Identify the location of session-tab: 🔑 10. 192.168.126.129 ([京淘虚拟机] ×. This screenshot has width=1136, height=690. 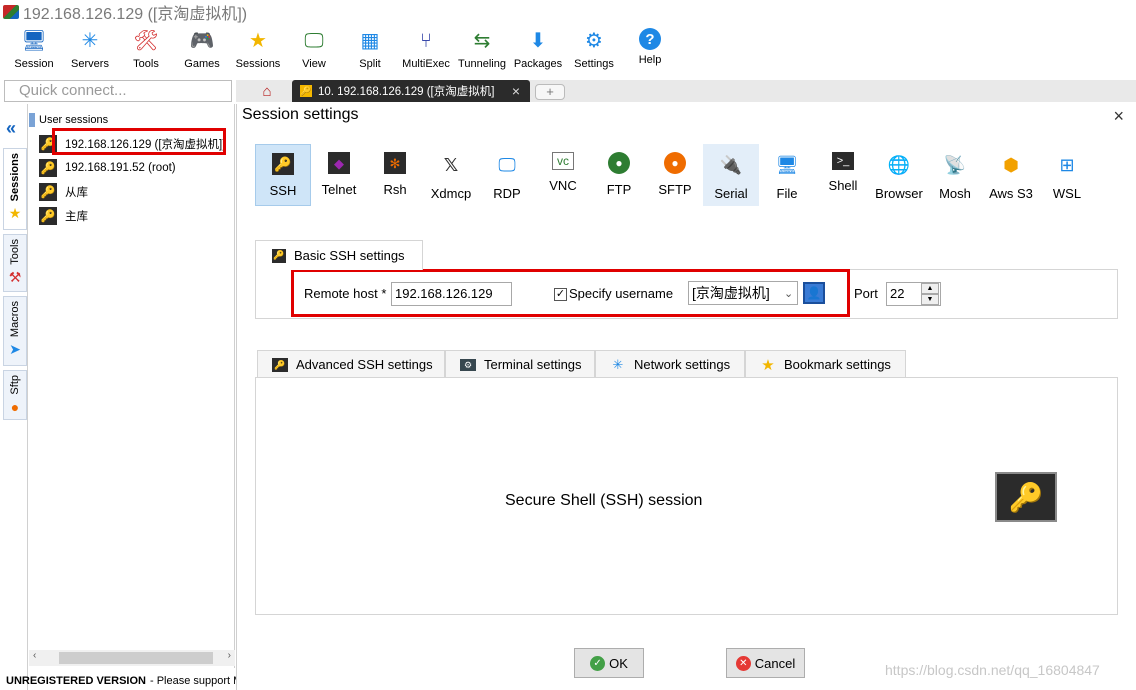
(411, 91).